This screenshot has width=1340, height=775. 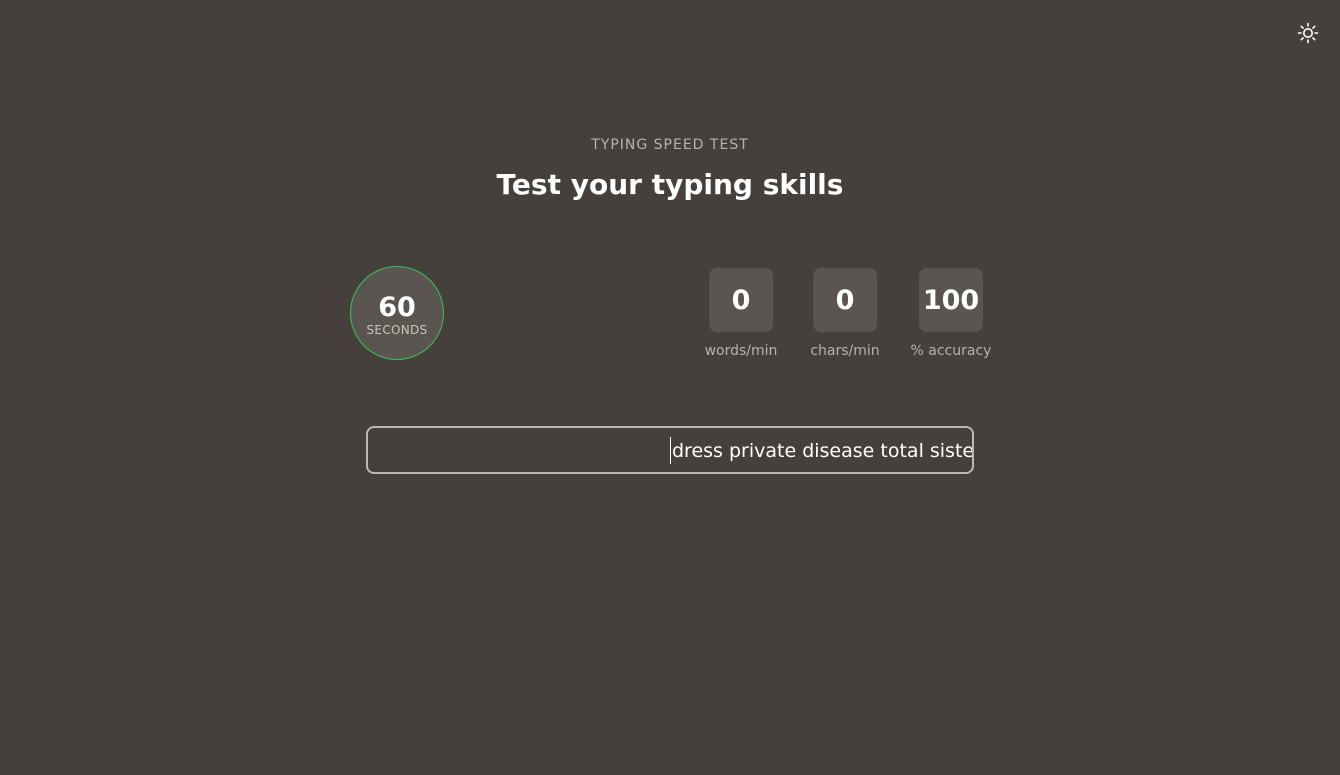 What do you see at coordinates (845, 351) in the screenshot?
I see `stat-label: chars/min` at bounding box center [845, 351].